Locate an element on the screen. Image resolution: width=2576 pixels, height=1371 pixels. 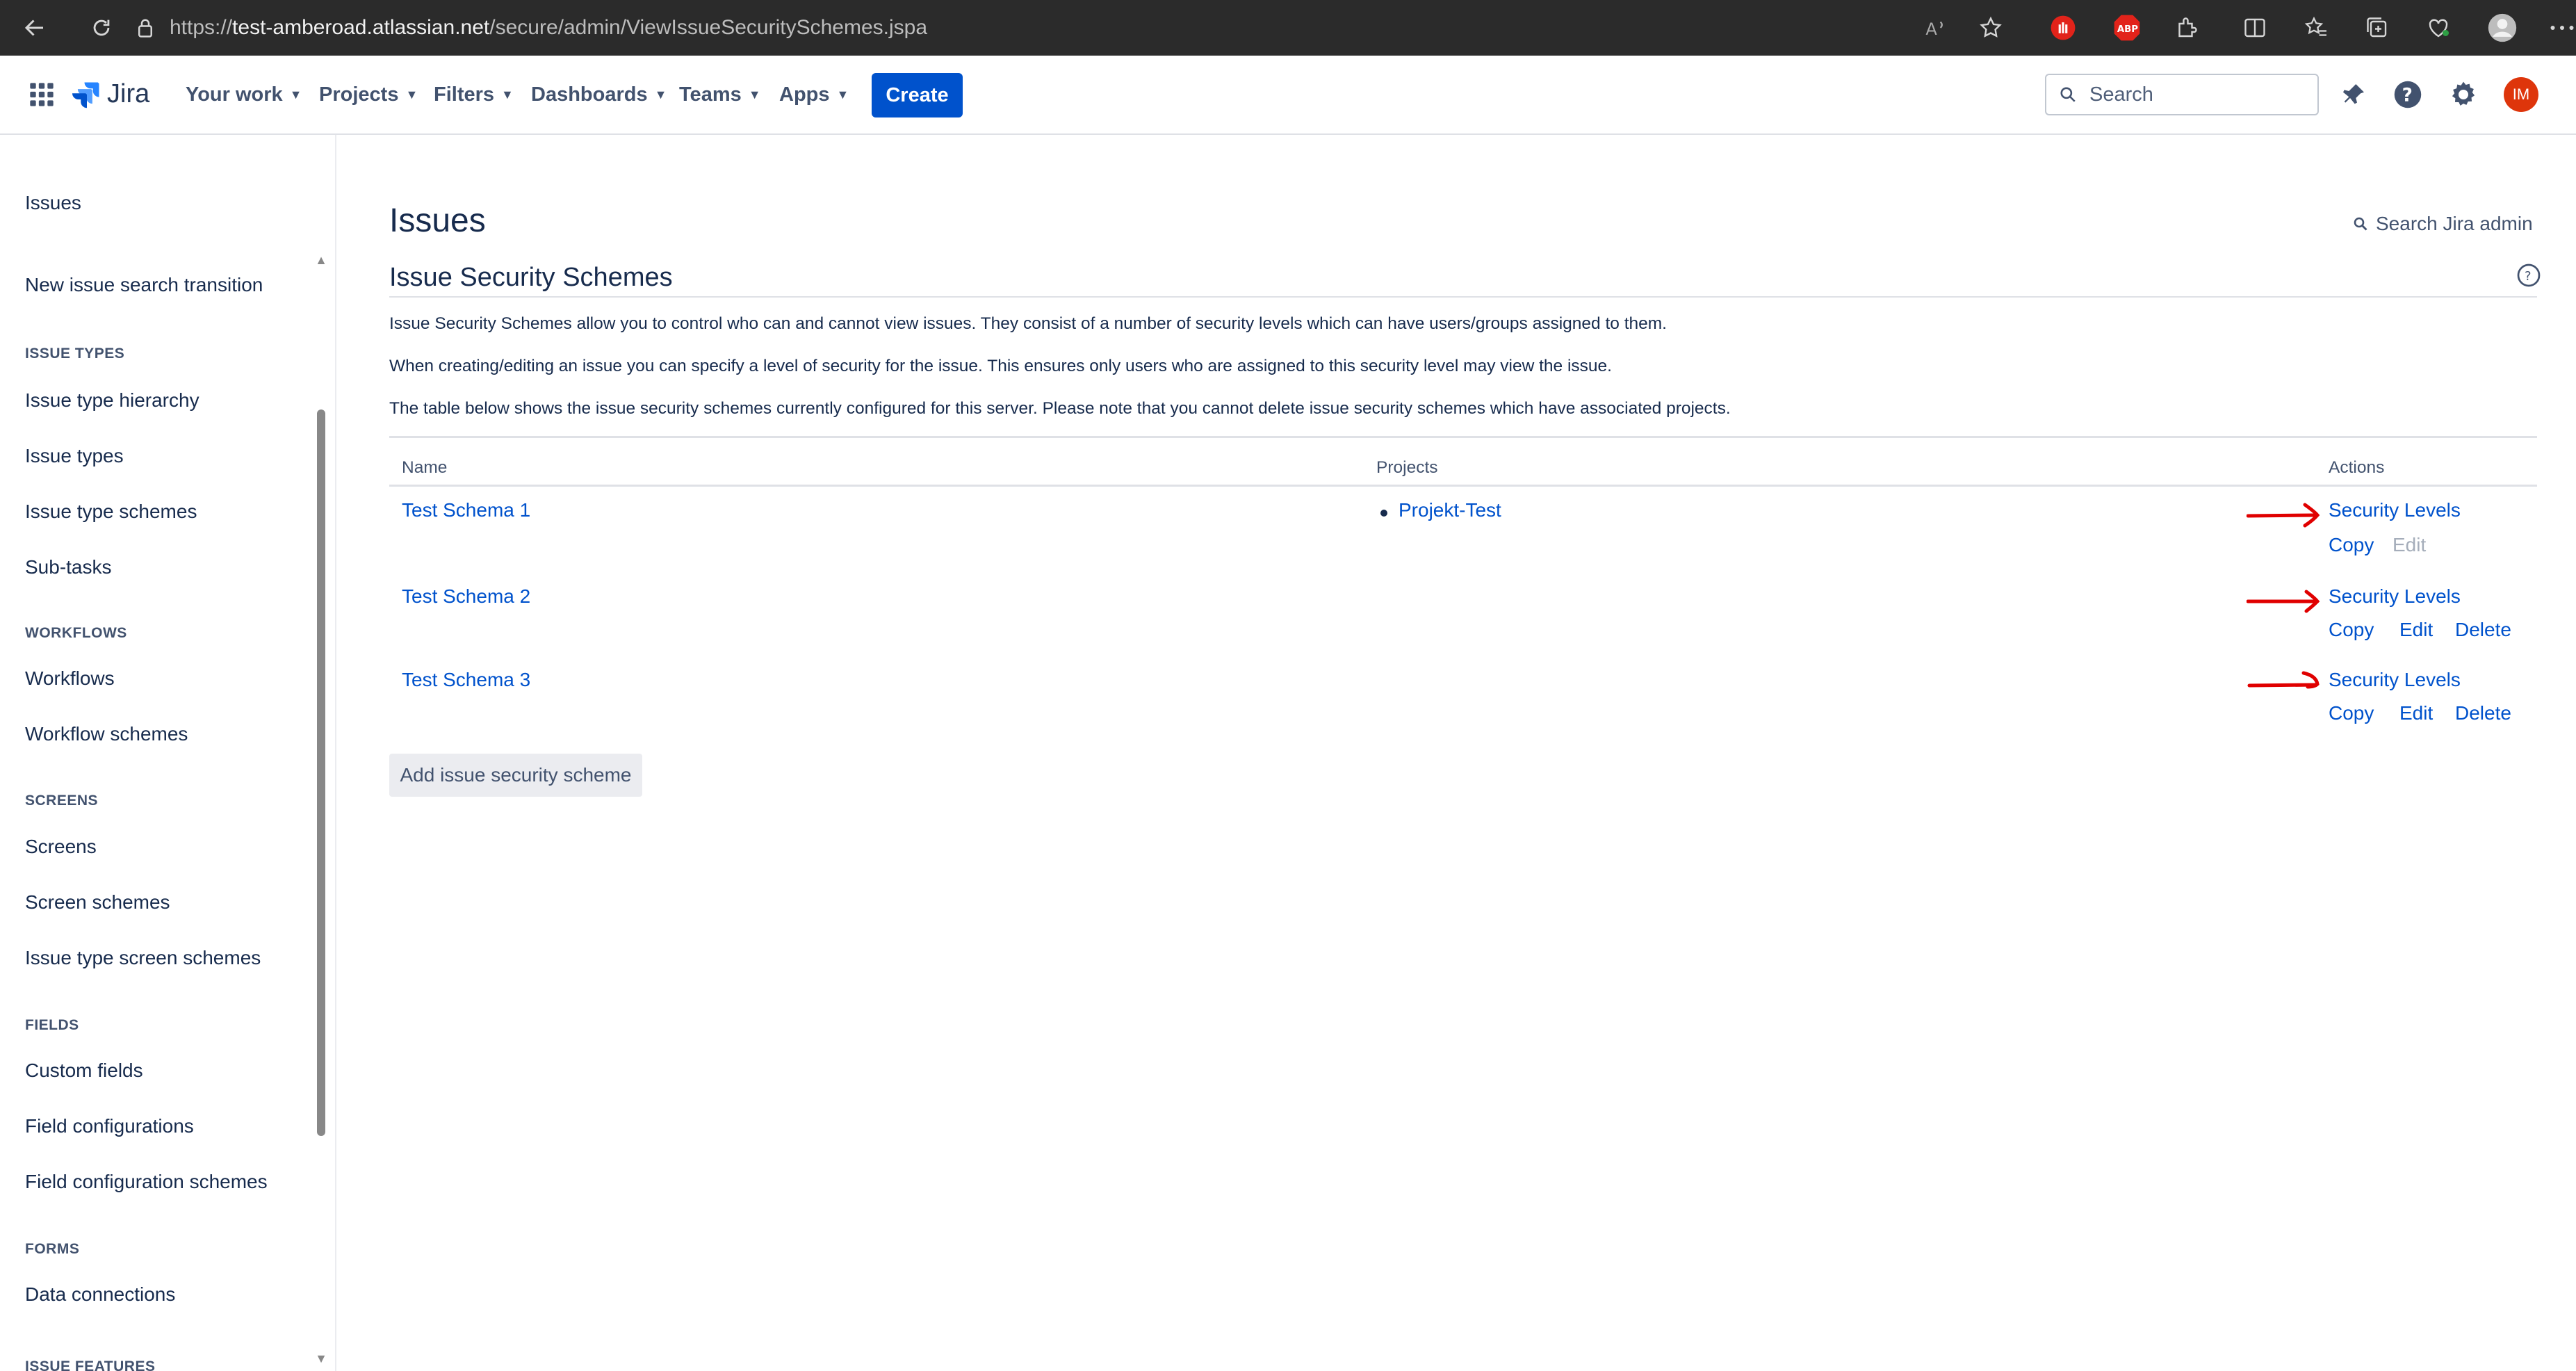
sidebar-section-issue-features: ISSUE FEATURES is located at coordinates (90, 1364).